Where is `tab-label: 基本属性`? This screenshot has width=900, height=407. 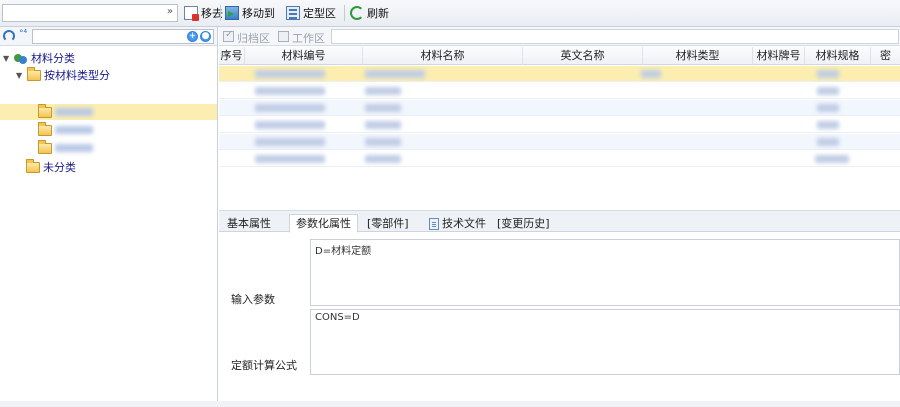
tab-label: 基本属性 is located at coordinates (249, 223).